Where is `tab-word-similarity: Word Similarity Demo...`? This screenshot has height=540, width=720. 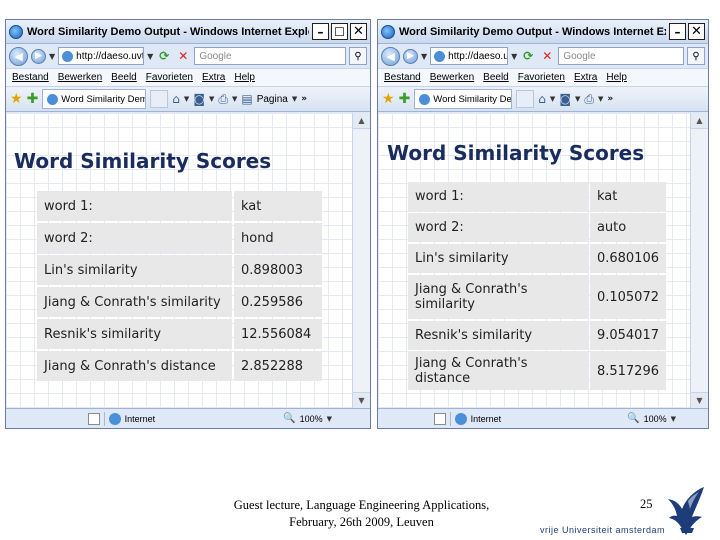 tab-word-similarity: Word Similarity Demo... is located at coordinates (94, 99).